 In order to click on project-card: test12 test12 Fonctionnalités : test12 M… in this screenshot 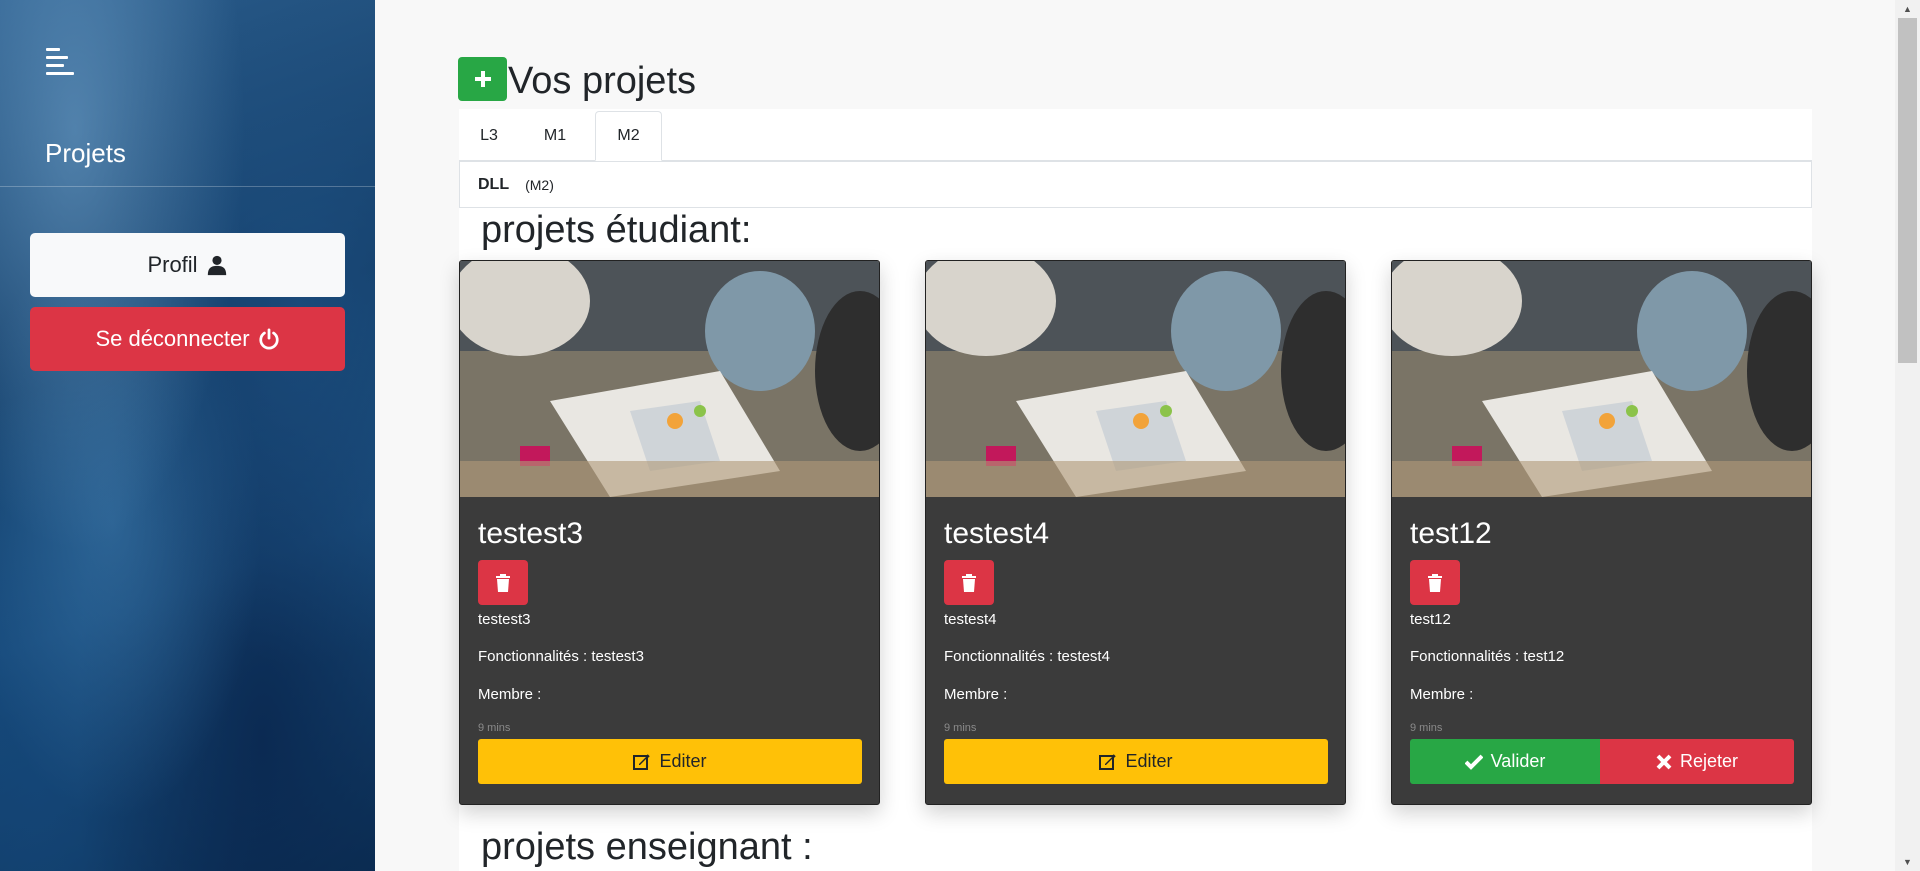, I will do `click(1601, 532)`.